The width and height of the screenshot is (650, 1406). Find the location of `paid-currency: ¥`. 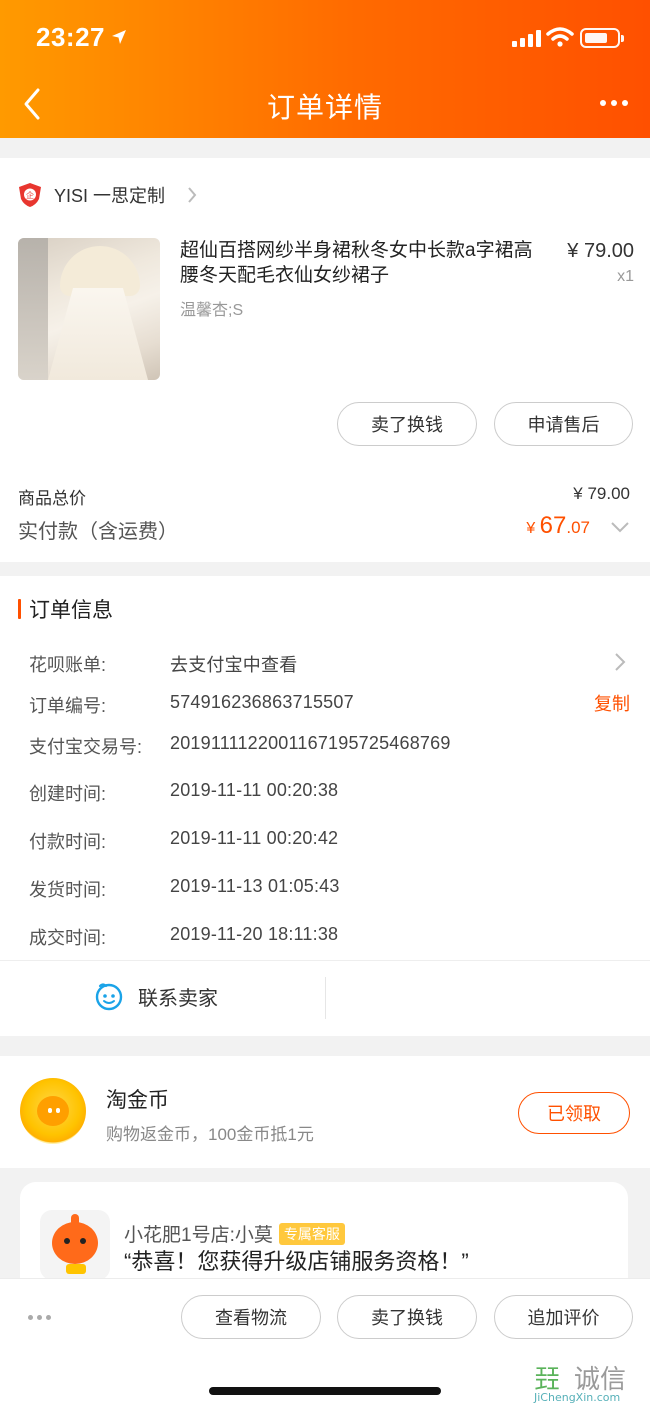

paid-currency: ¥ is located at coordinates (533, 528).